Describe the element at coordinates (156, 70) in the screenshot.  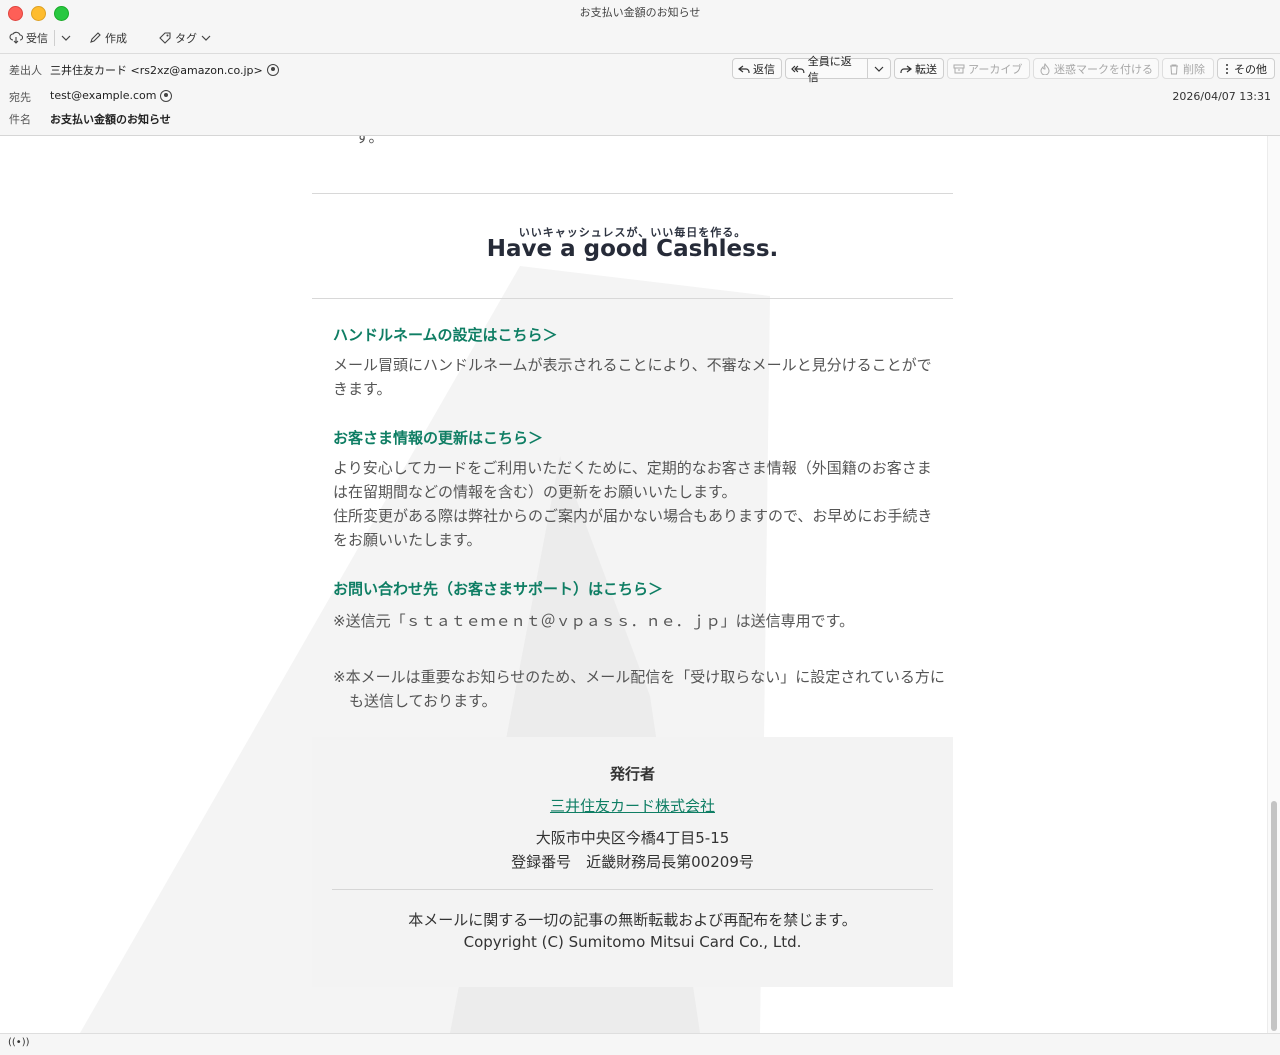
I see `from-value: 三井住友カード <rs2xz@amazon.co.jp>` at that location.